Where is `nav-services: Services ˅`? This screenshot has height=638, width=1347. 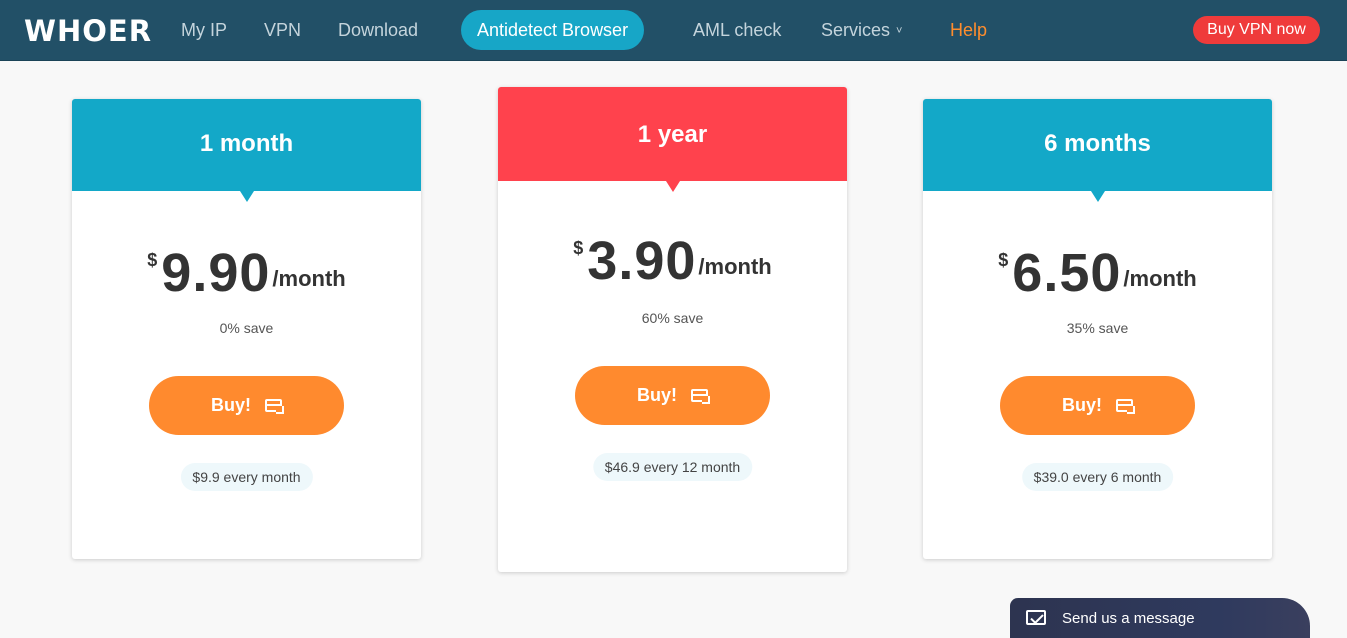
nav-services: Services ˅ is located at coordinates (861, 30).